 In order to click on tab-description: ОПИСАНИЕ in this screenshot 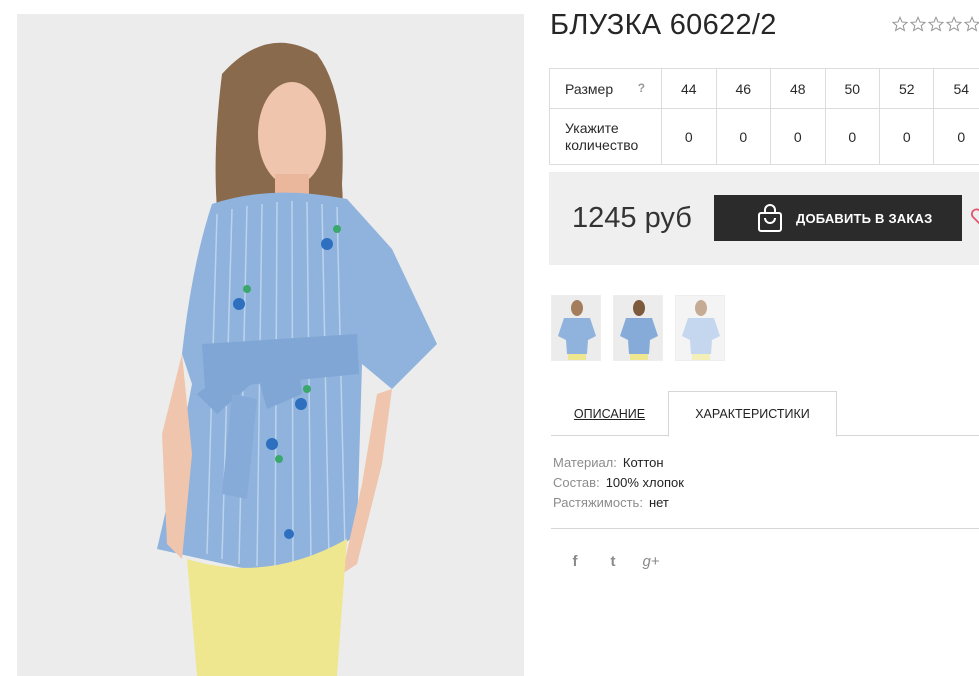, I will do `click(609, 413)`.